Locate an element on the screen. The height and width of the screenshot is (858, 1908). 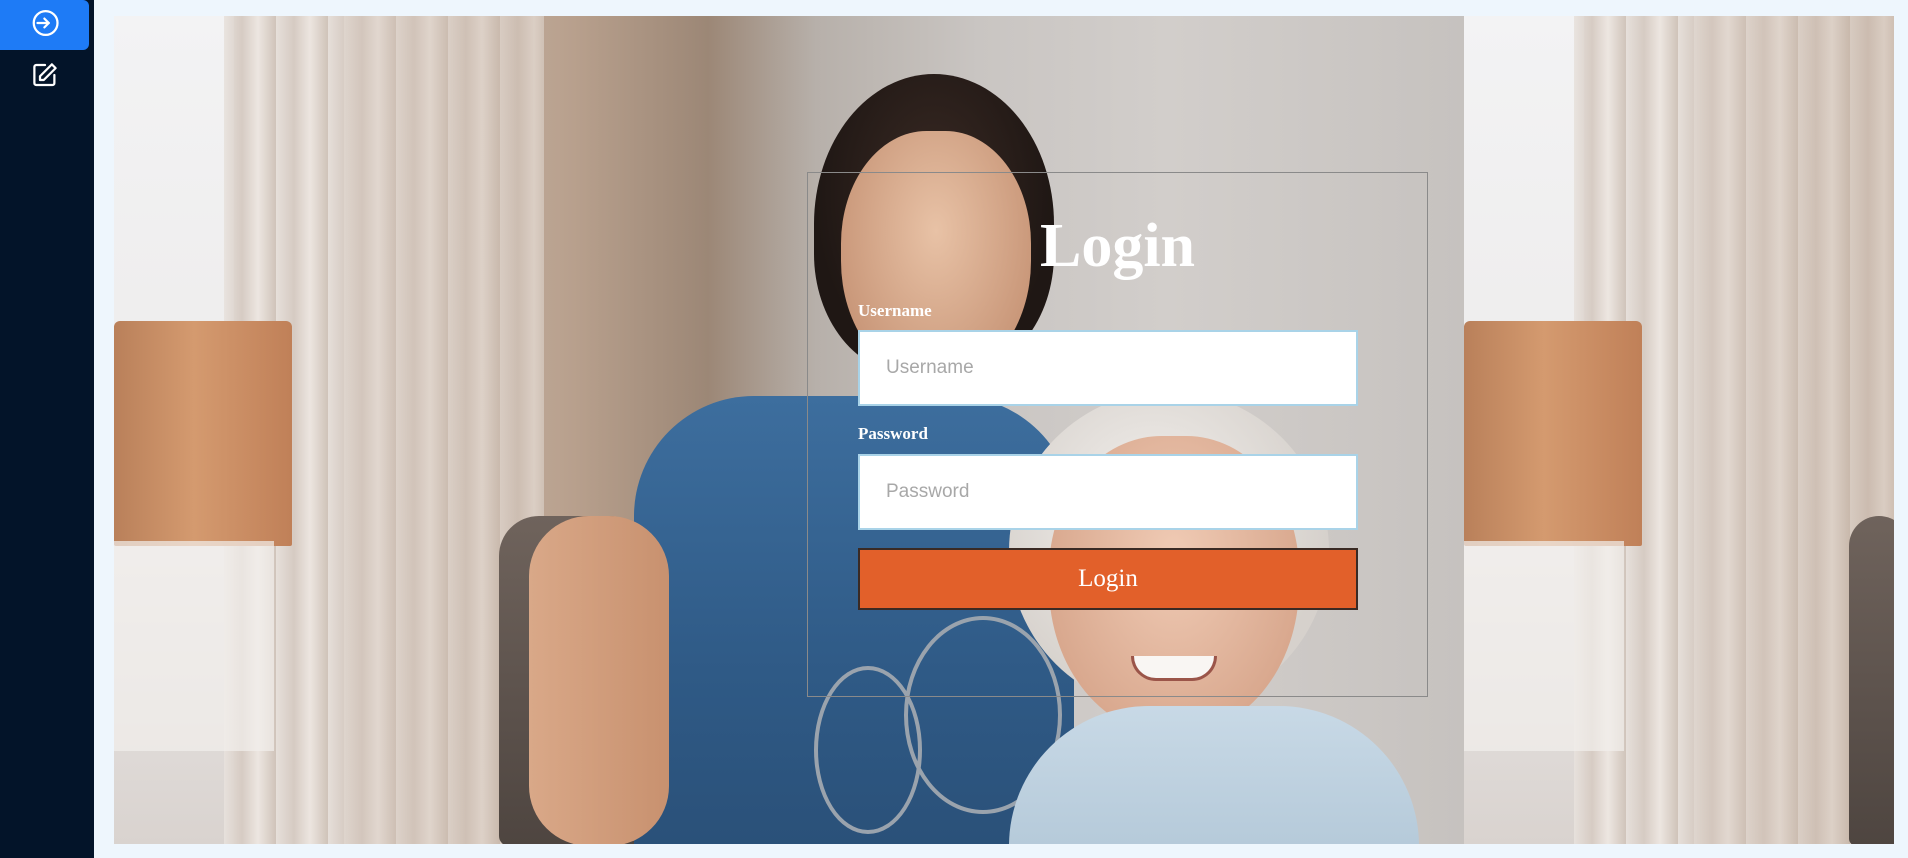
login-title: Login is located at coordinates (1117, 246).